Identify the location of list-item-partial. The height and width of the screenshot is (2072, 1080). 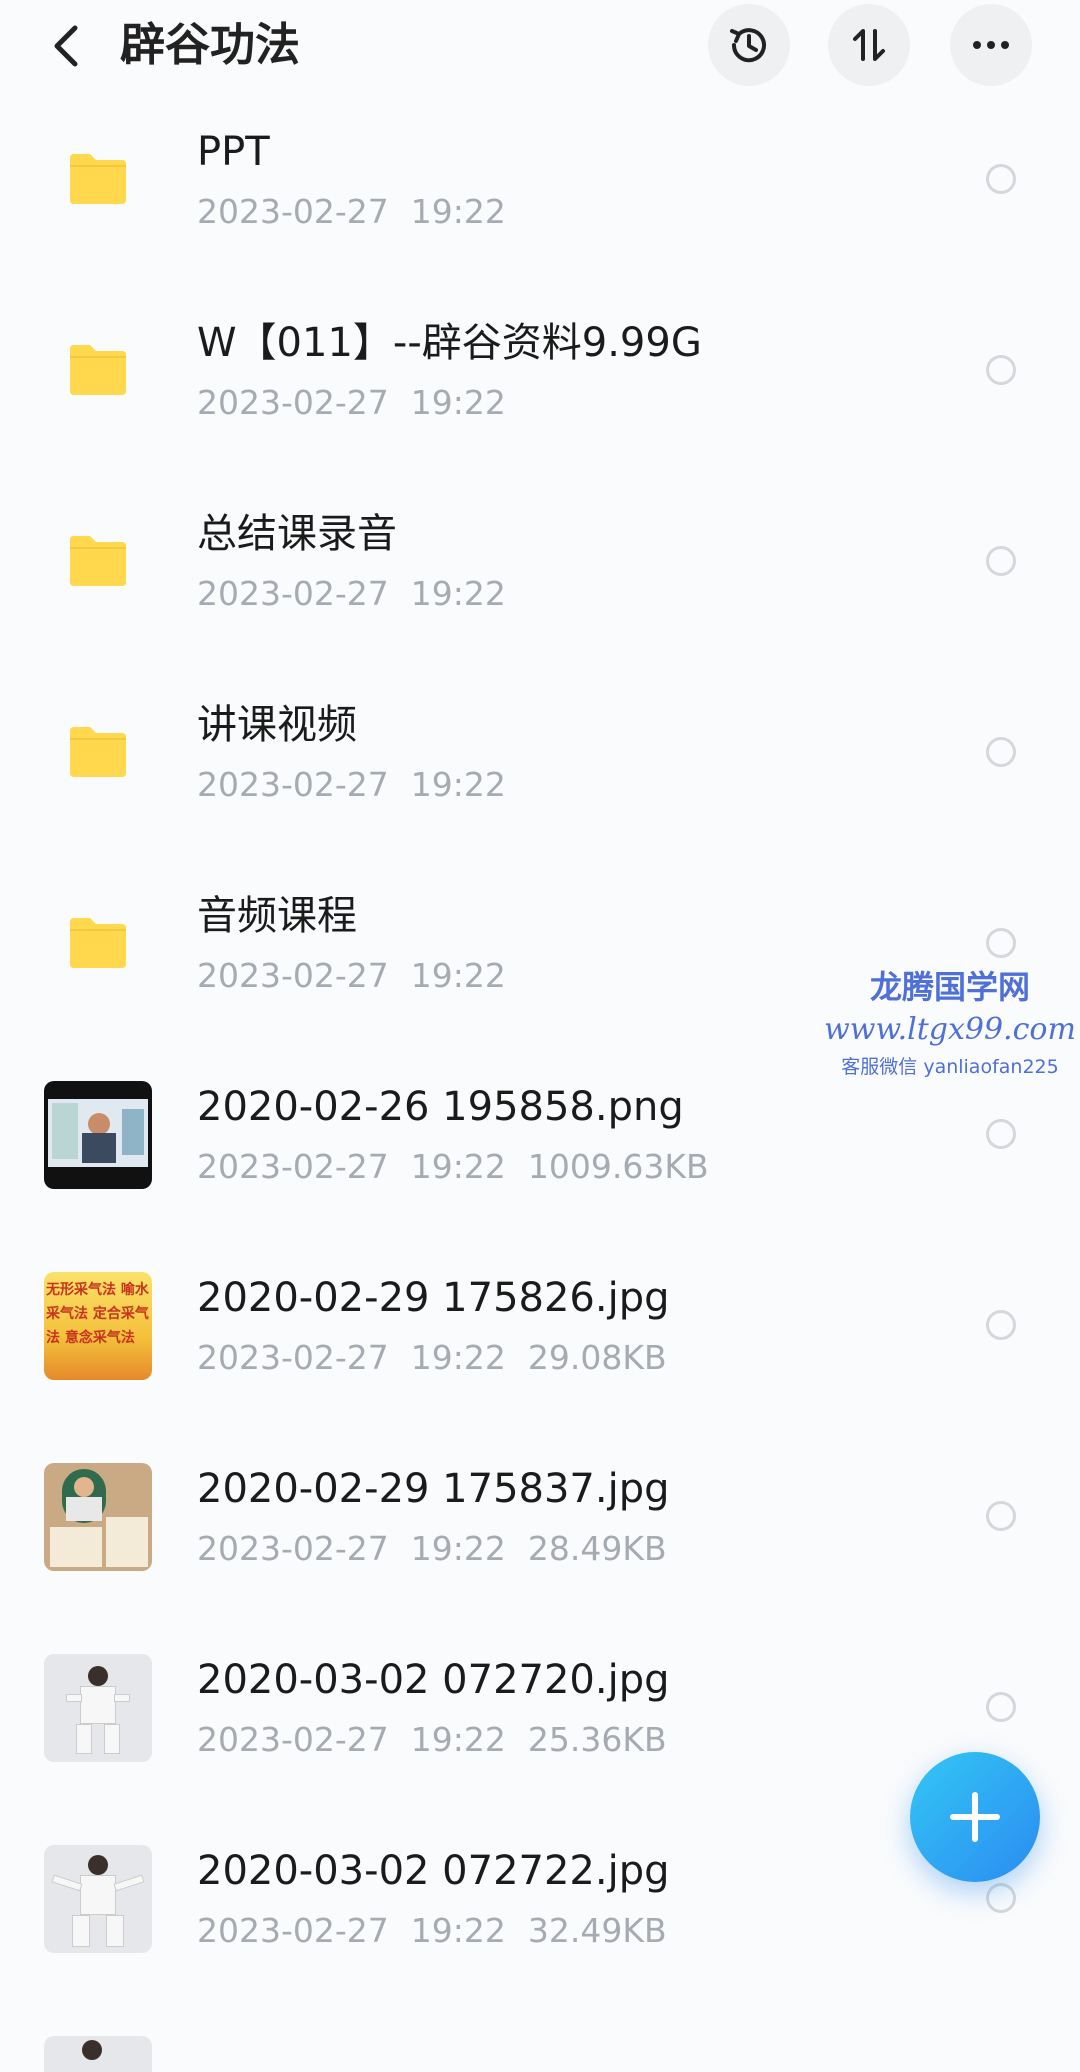
(540, 2054).